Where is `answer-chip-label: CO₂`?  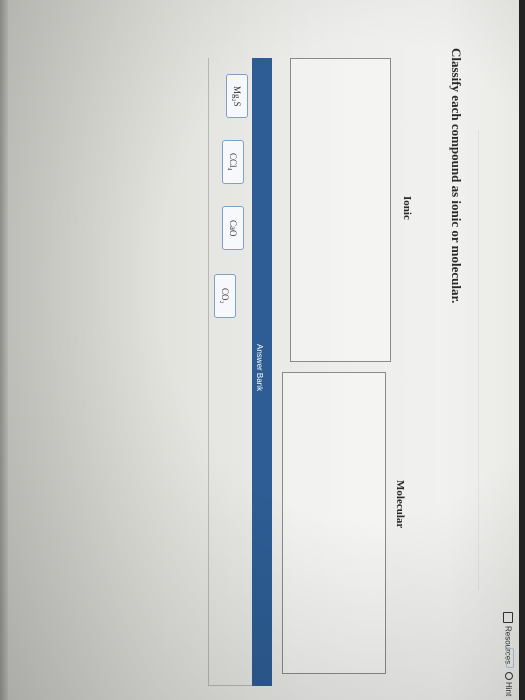 answer-chip-label: CO₂ is located at coordinates (225, 296).